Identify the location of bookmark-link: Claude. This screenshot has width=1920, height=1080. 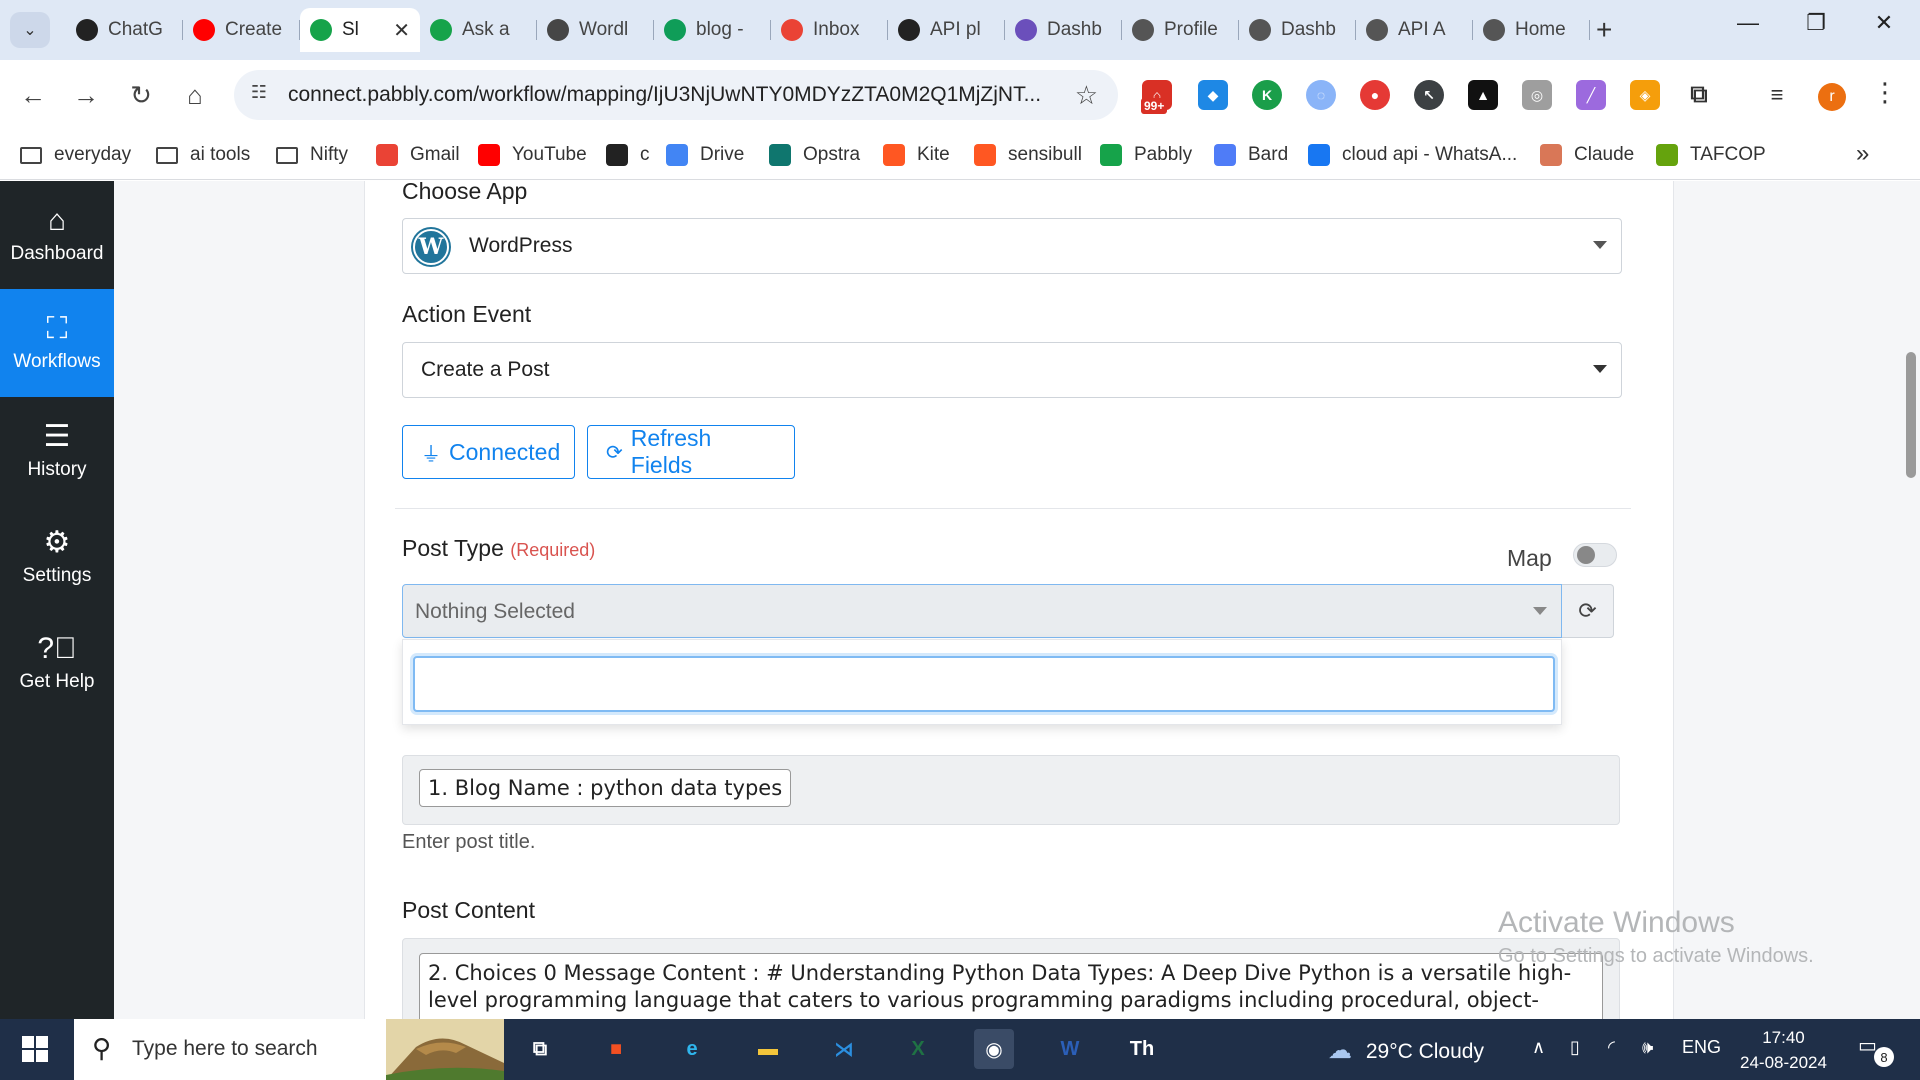
(1587, 155).